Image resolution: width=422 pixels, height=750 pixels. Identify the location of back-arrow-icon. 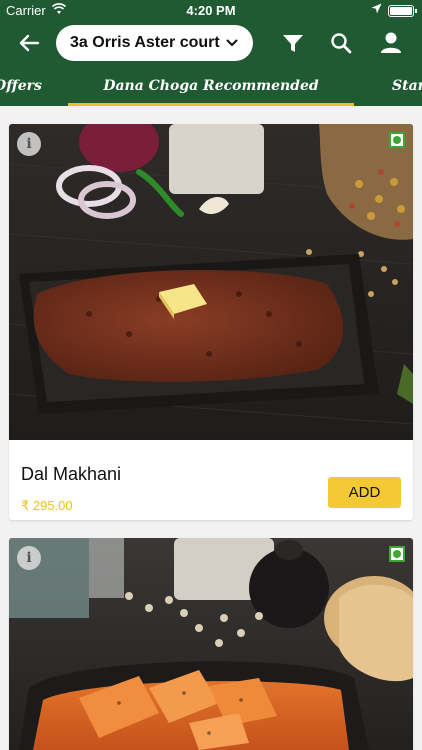
(29, 43).